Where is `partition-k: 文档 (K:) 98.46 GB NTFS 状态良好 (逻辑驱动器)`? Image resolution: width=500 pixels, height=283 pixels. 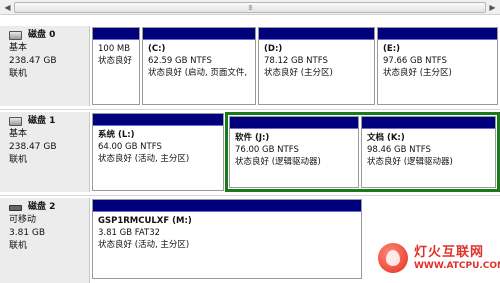
partition-k: 文档 (K:) 98.46 GB NTFS 状态良好 (逻辑驱动器) is located at coordinates (428, 152).